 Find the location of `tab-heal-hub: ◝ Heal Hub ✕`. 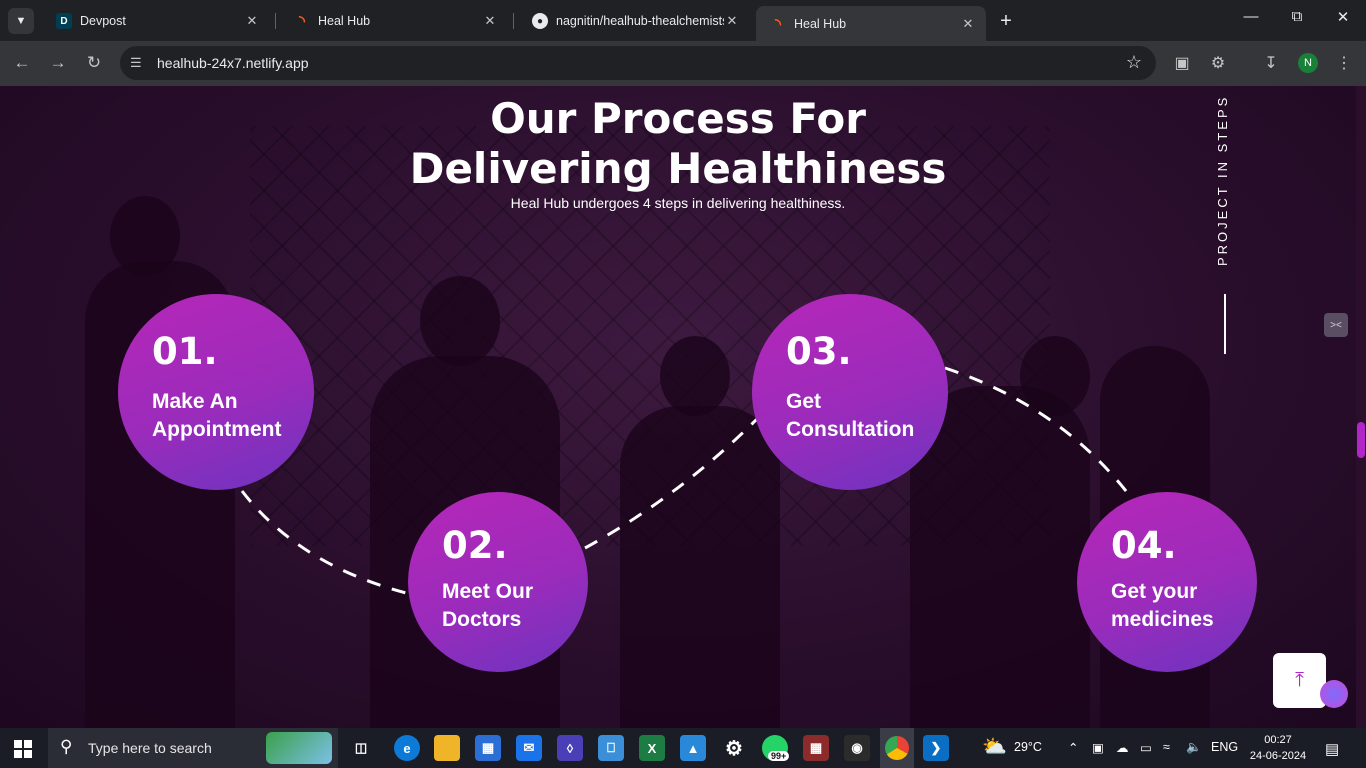

tab-heal-hub: ◝ Heal Hub ✕ is located at coordinates (394, 21).